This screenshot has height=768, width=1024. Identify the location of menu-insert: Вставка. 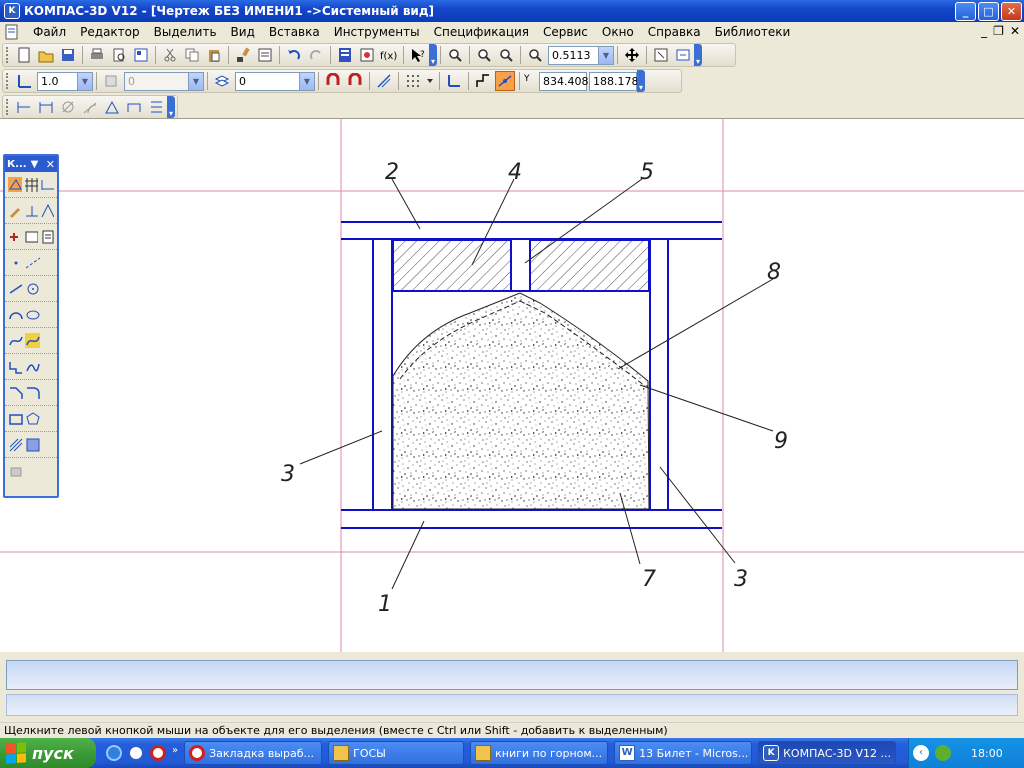
(294, 32).